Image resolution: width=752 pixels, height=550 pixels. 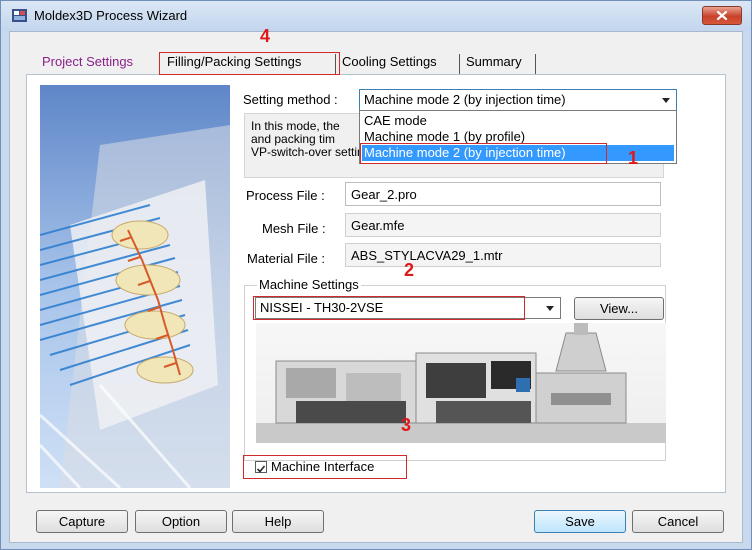 I want to click on app-icon, so click(x=19, y=15).